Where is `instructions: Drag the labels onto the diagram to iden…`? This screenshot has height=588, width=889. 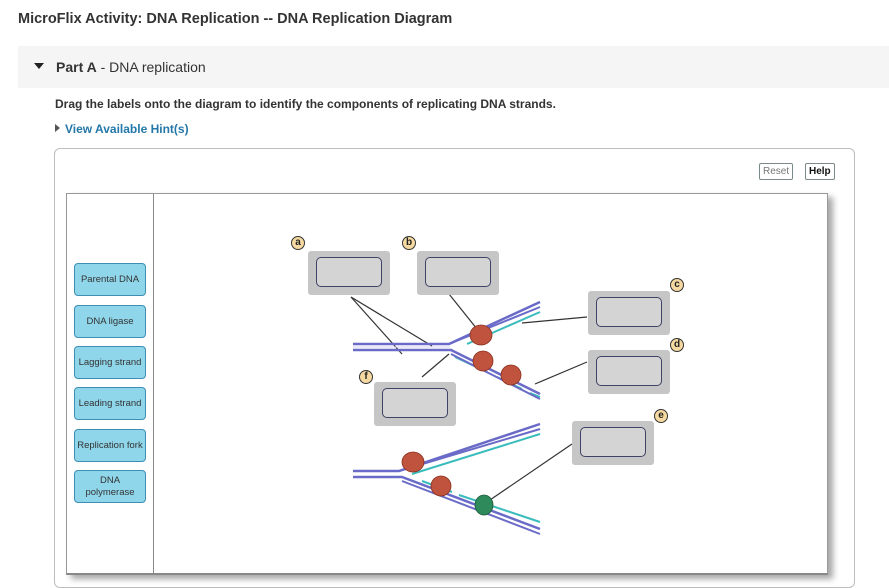 instructions: Drag the labels onto the diagram to iden… is located at coordinates (305, 104).